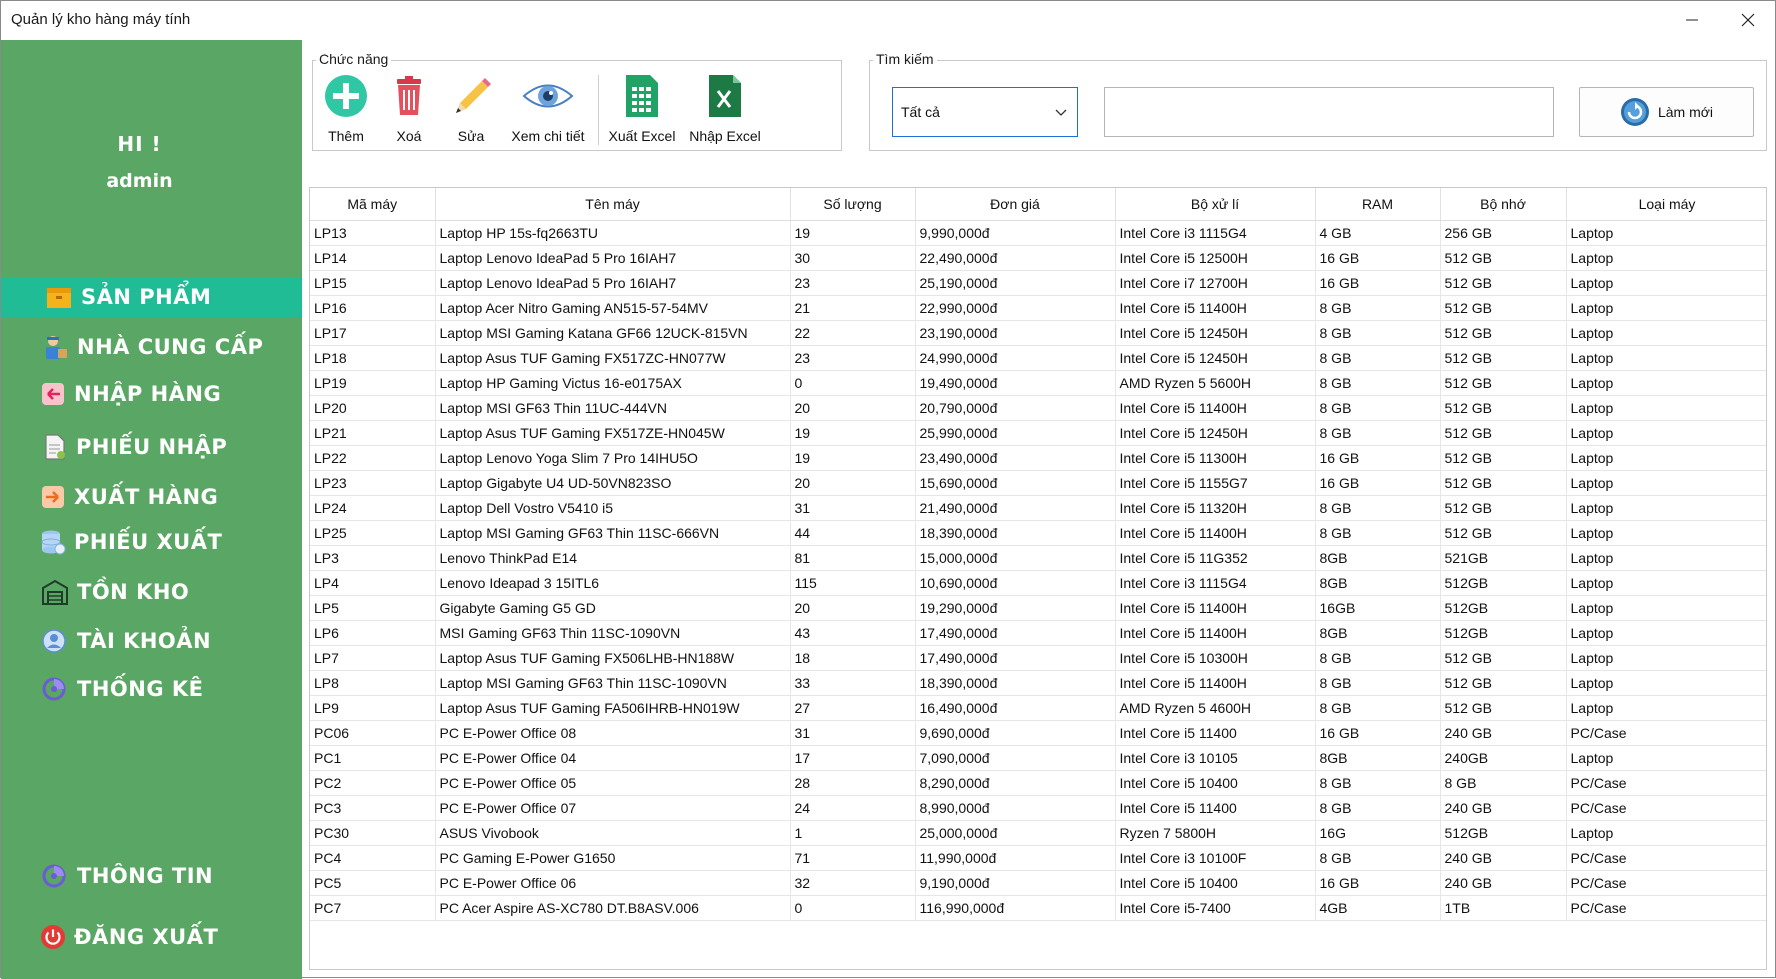 This screenshot has height=979, width=1776. What do you see at coordinates (1378, 758) in the screenshot?
I see `cell-ram: 8GB` at bounding box center [1378, 758].